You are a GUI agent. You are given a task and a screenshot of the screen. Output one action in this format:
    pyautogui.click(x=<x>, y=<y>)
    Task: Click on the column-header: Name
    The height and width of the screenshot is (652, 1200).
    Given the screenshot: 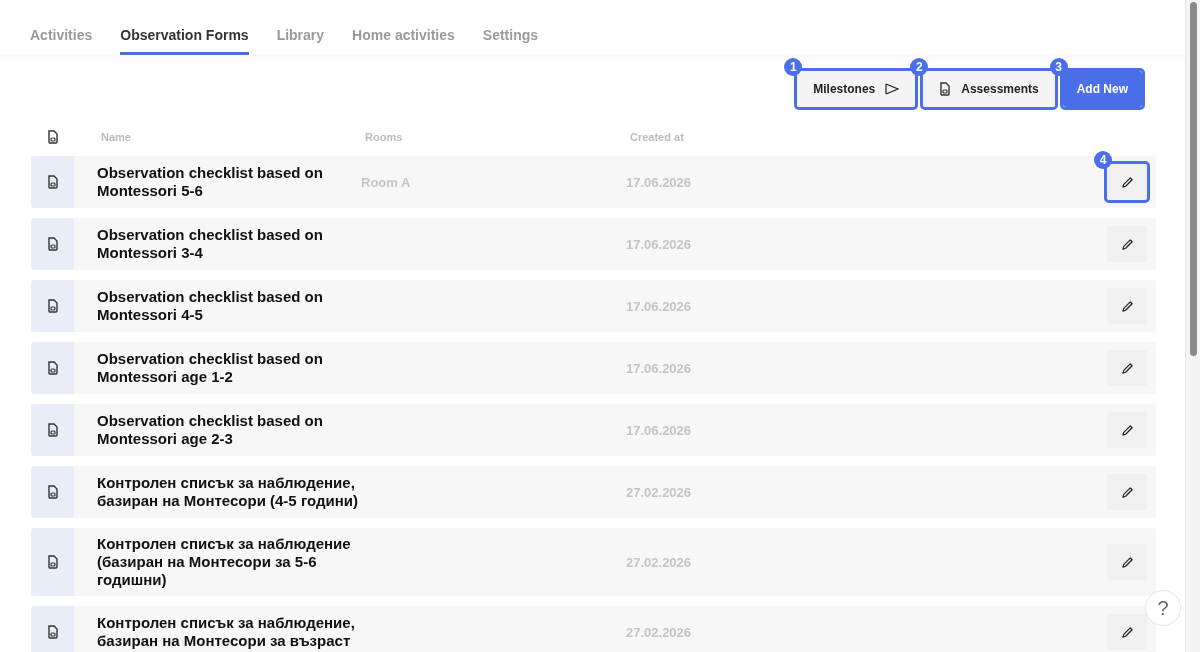 What is the action you would take?
    pyautogui.click(x=116, y=137)
    